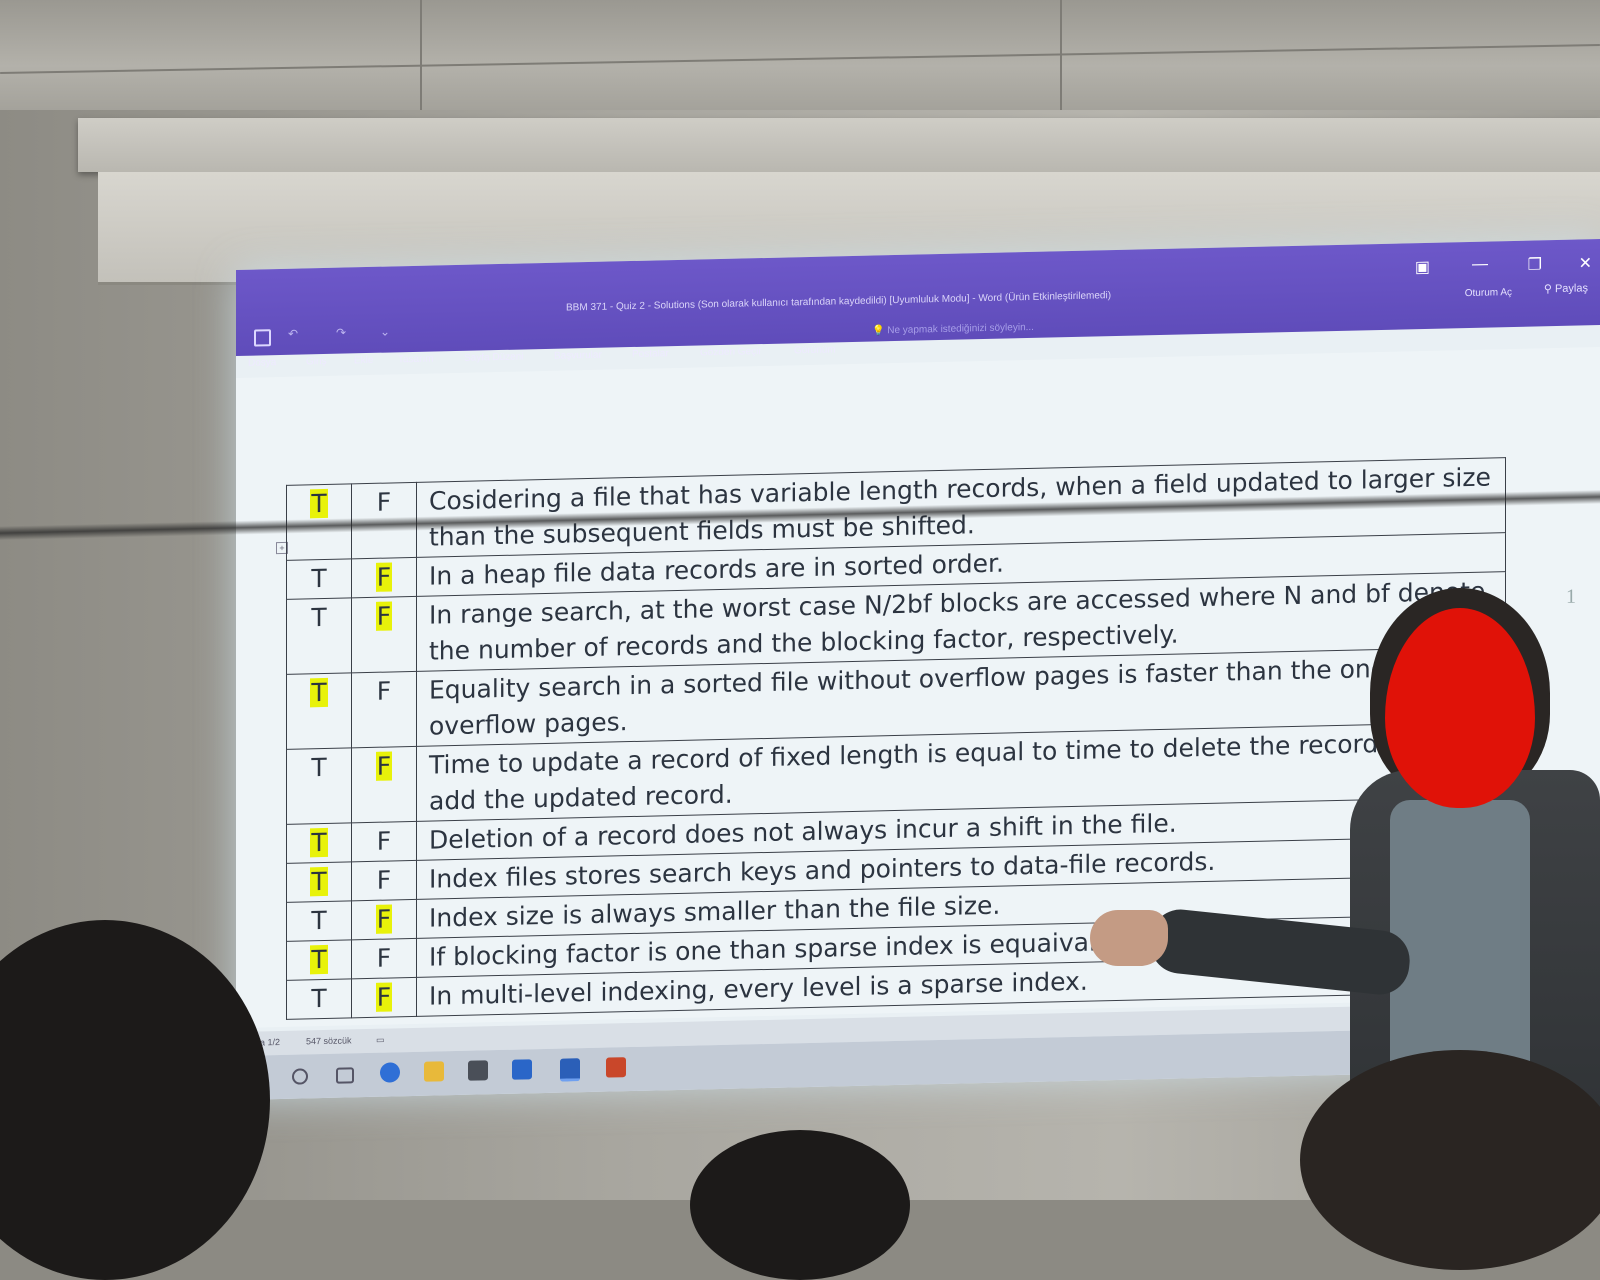 Image resolution: width=1600 pixels, height=1280 pixels. Describe the element at coordinates (1129, 938) in the screenshot. I see `presenter-hand` at that location.